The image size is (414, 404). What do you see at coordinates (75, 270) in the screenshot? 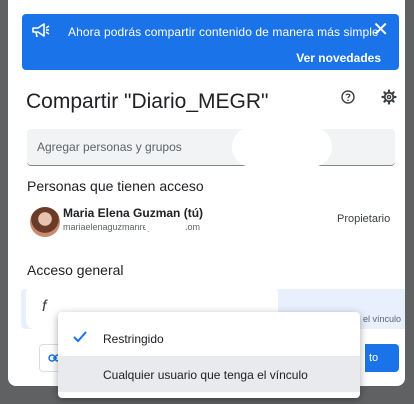
I see `general-access-heading: Acceso general` at bounding box center [75, 270].